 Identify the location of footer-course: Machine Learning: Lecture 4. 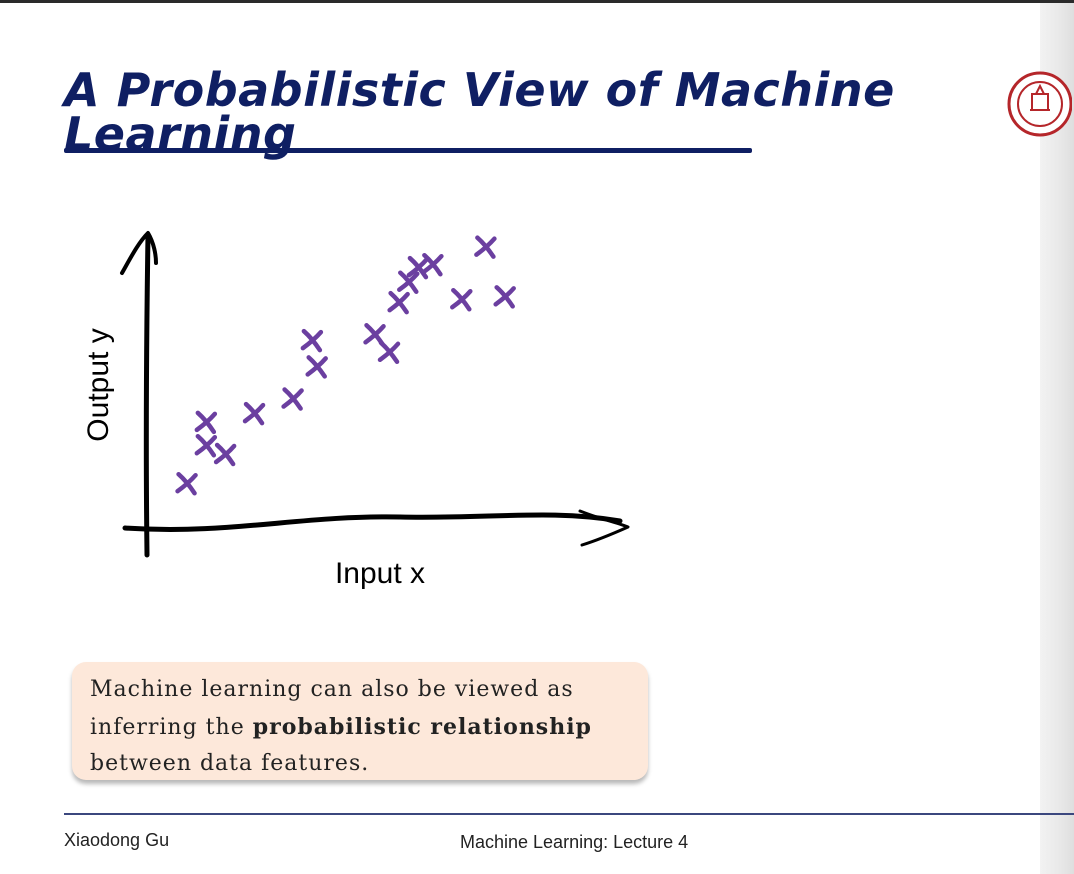
(574, 842).